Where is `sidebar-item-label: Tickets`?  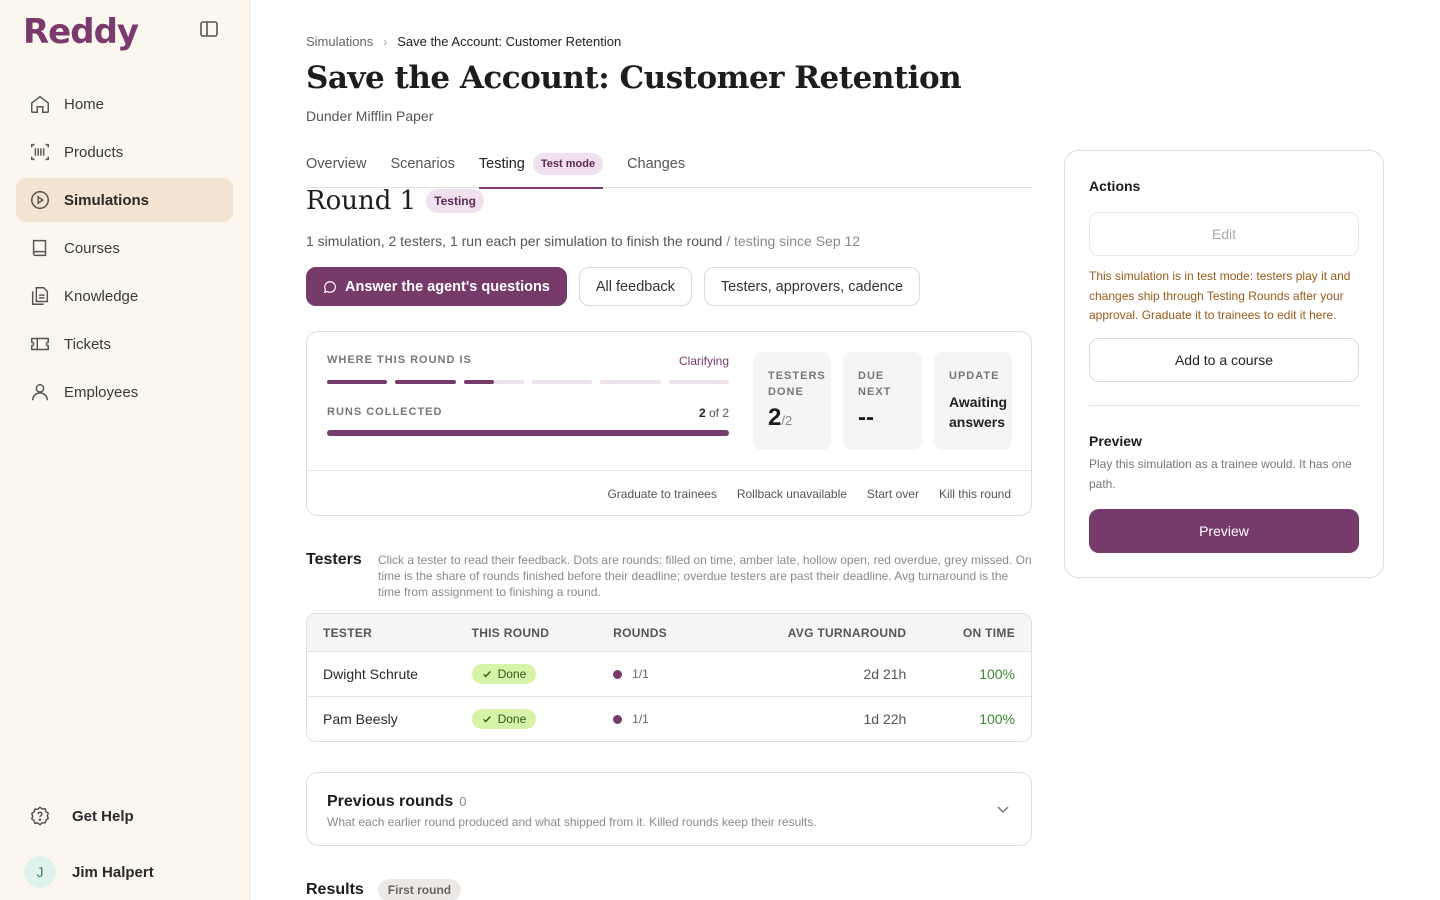
sidebar-item-label: Tickets is located at coordinates (87, 344).